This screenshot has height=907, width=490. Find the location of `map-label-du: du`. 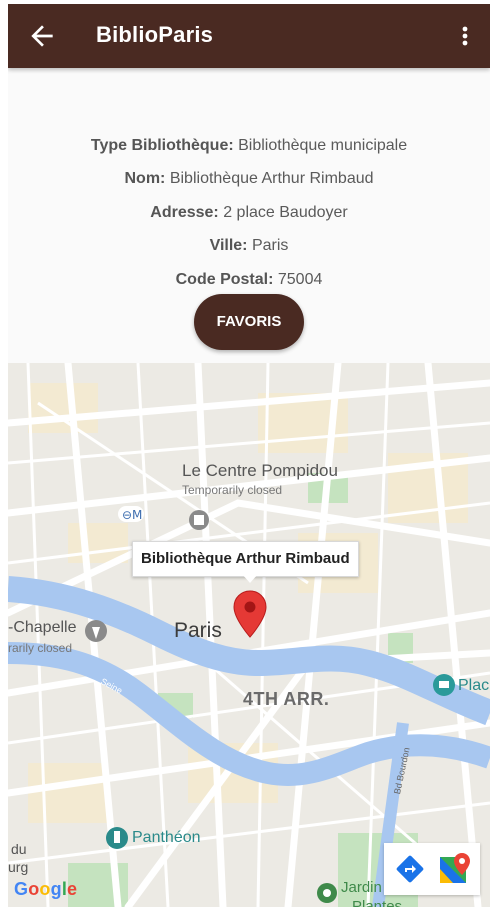

map-label-du: du is located at coordinates (19, 849).